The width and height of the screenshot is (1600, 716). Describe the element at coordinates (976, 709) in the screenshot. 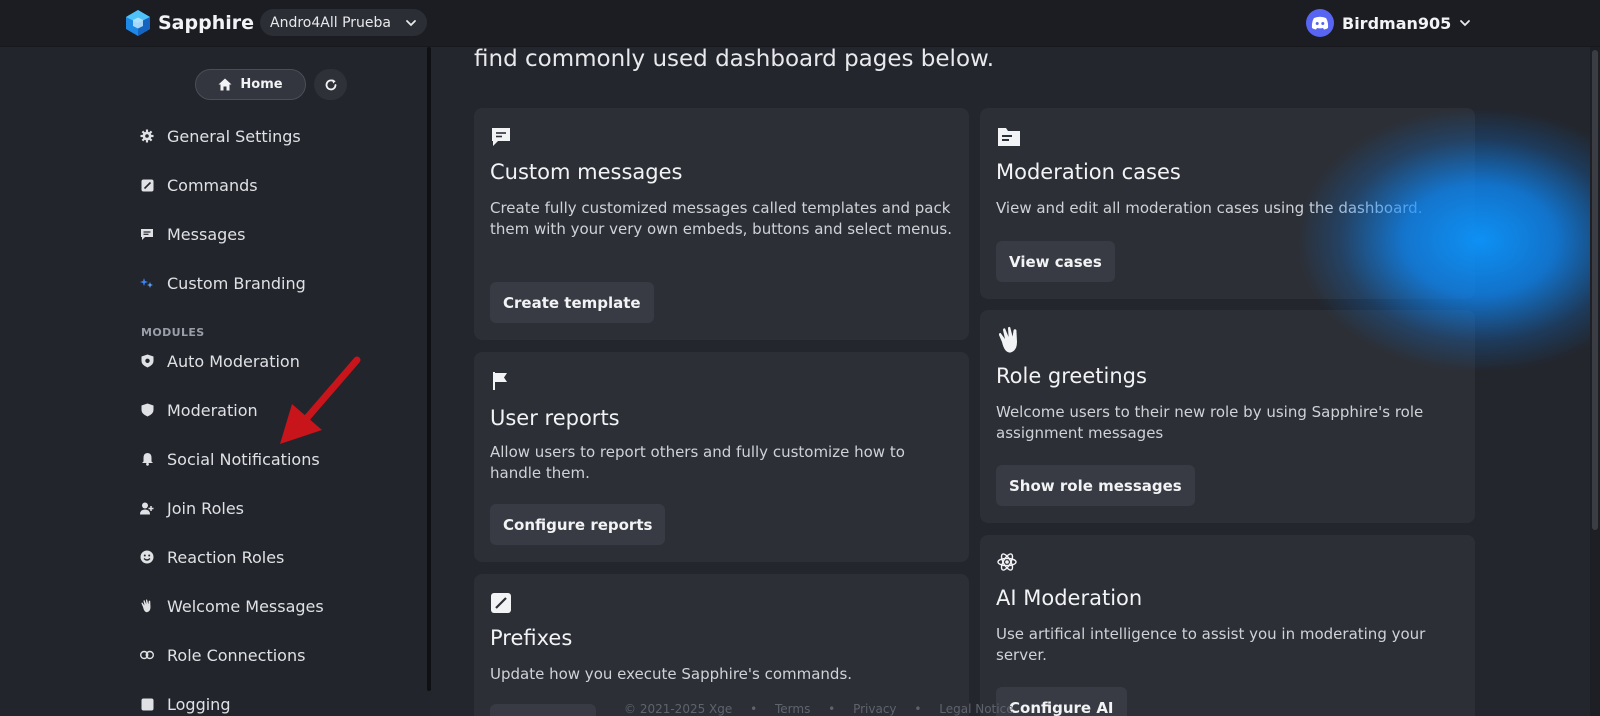

I see `footer-link-legal-notice: Legal Notice` at that location.